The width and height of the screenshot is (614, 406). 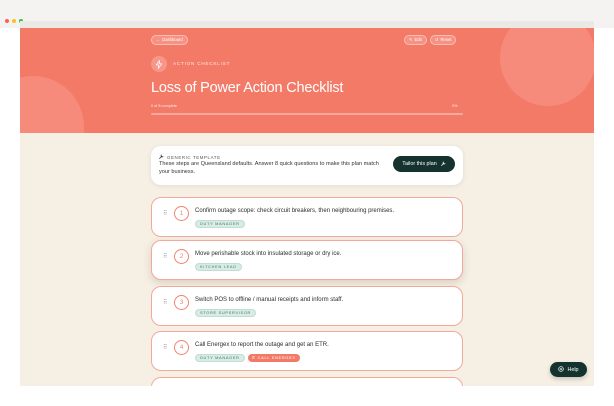 What do you see at coordinates (253, 358) in the screenshot?
I see `phone-icon: ✆` at bounding box center [253, 358].